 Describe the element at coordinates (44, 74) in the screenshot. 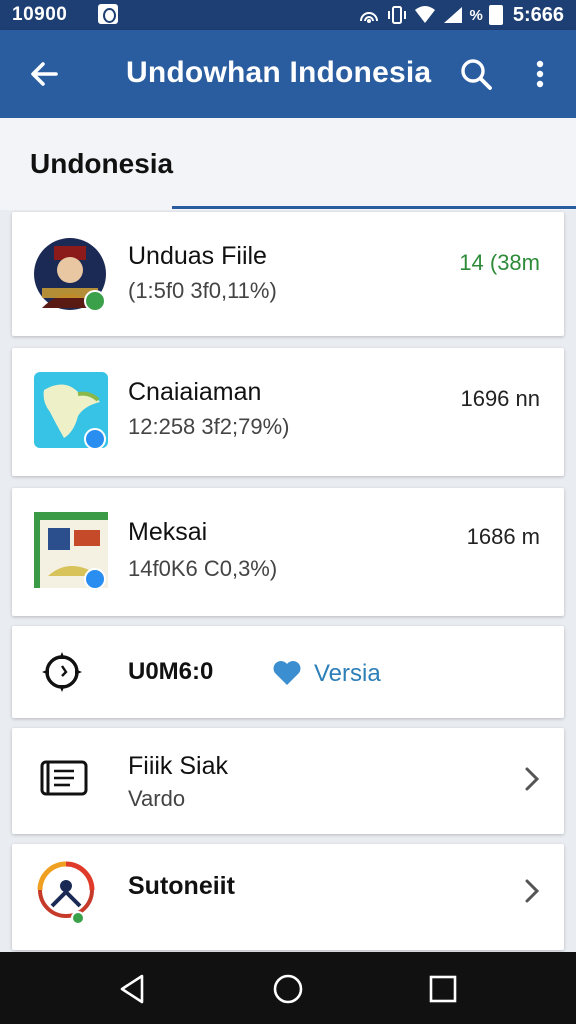

I see `back-arrow-icon` at that location.